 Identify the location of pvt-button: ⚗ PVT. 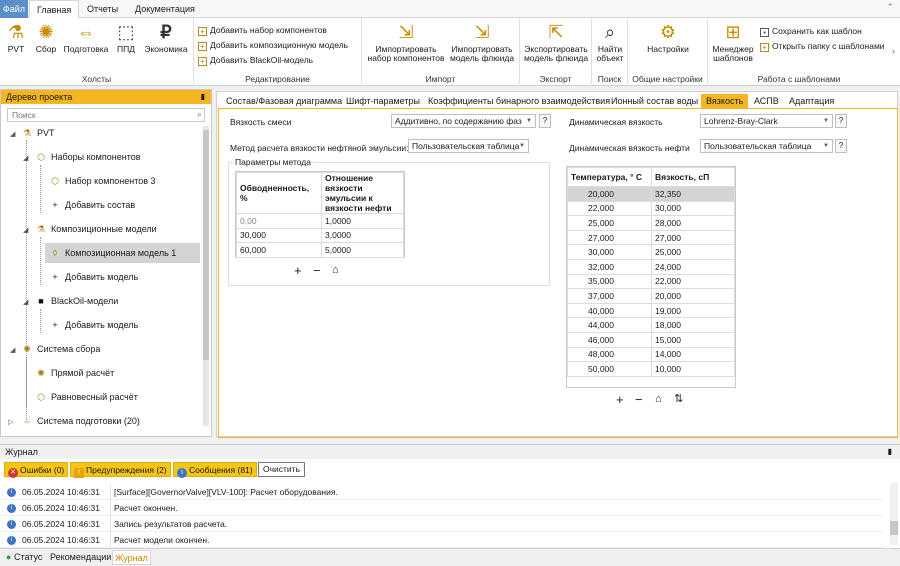
(16, 37).